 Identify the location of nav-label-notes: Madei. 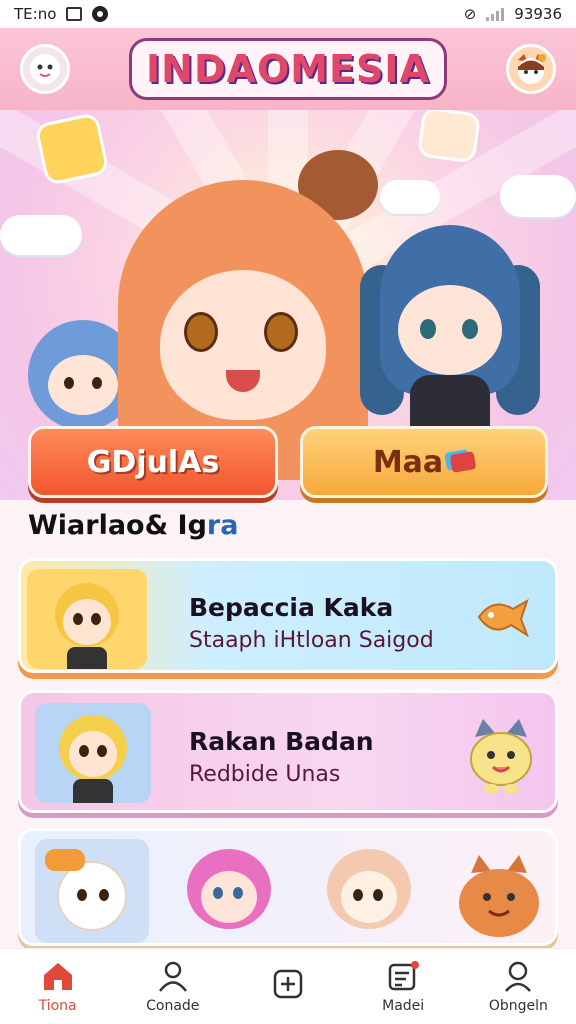
(403, 1005).